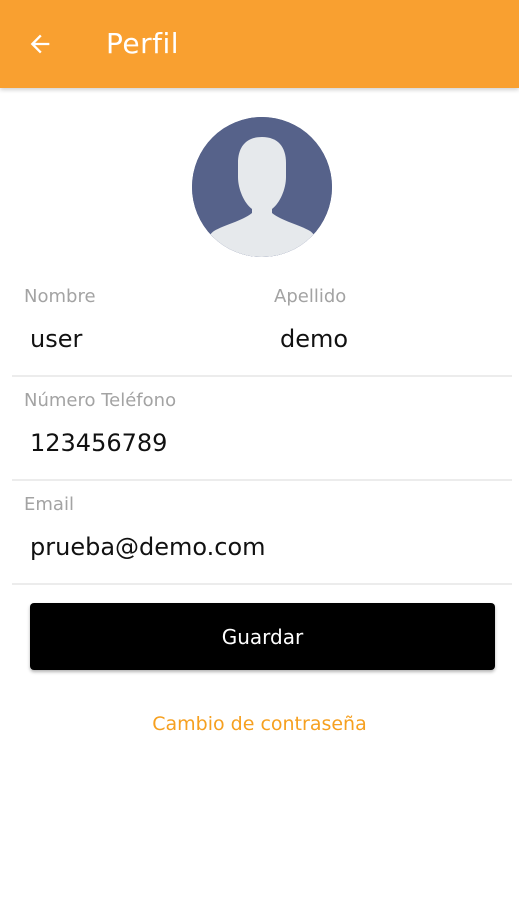 Image resolution: width=519 pixels, height=900 pixels. Describe the element at coordinates (60, 296) in the screenshot. I see `first-name-label: Nombre` at that location.